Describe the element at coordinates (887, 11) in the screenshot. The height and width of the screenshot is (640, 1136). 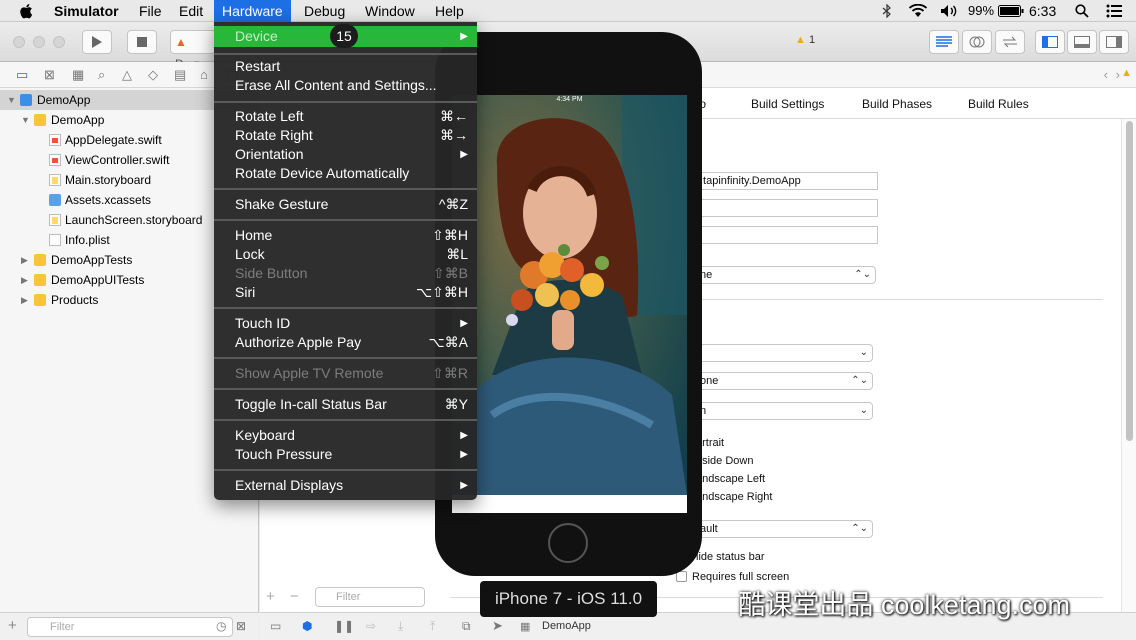
I see `bluetooth-icon` at that location.